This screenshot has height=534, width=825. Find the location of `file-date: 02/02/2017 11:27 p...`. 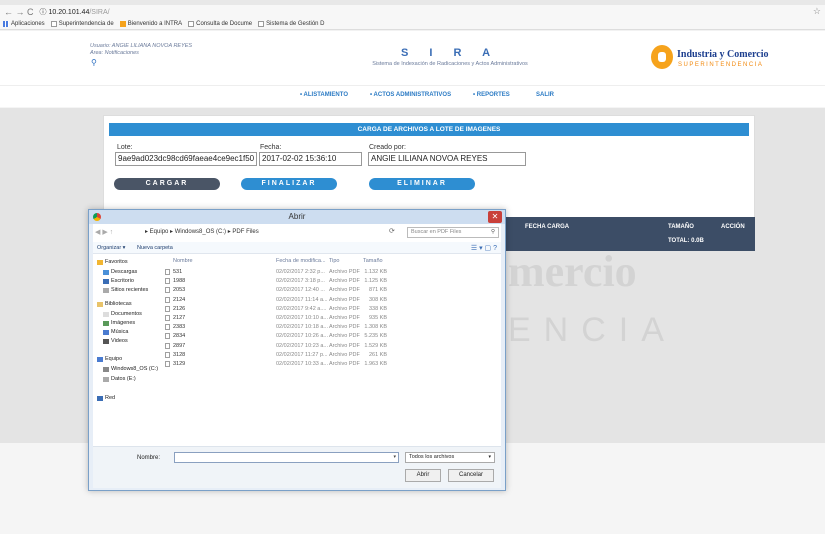

file-date: 02/02/2017 11:27 p... is located at coordinates (302, 354).